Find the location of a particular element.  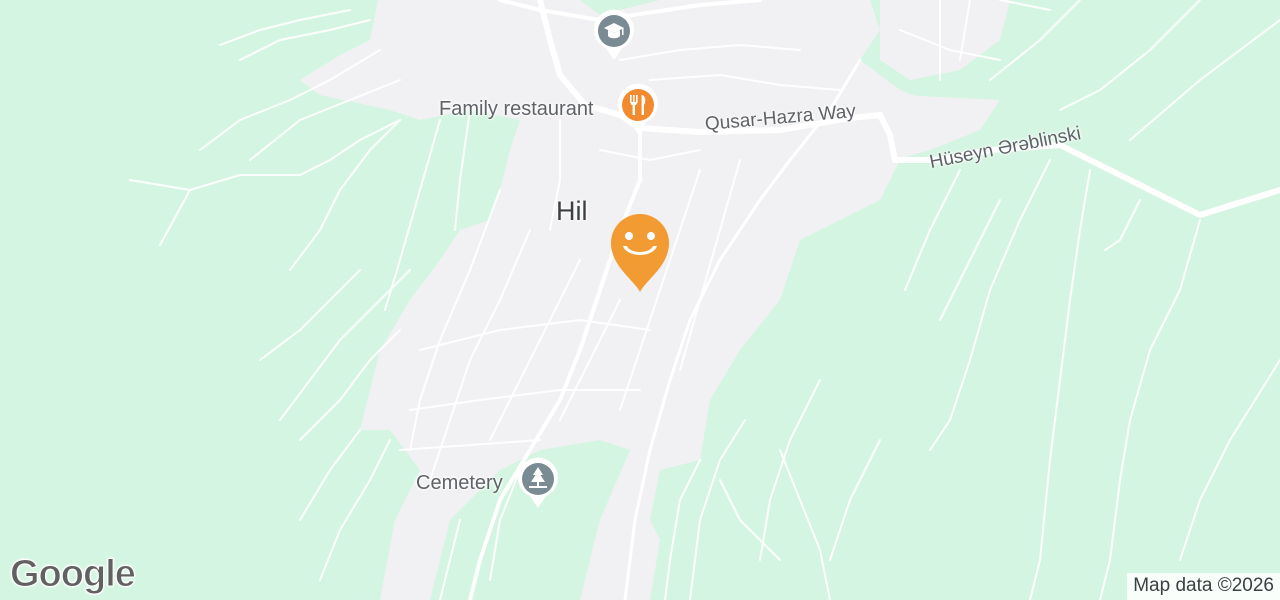

poi-pin-family-restaurant is located at coordinates (638, 108).